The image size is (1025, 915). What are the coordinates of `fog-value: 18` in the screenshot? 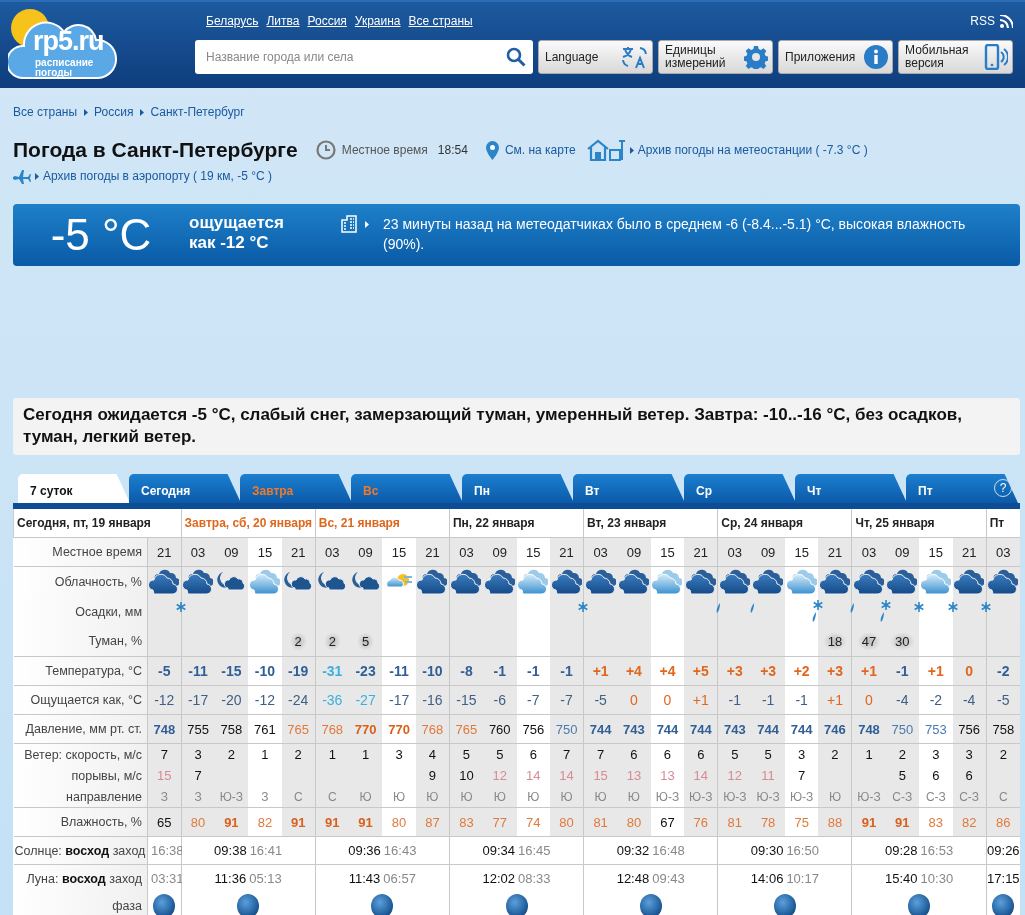 It's located at (835, 641).